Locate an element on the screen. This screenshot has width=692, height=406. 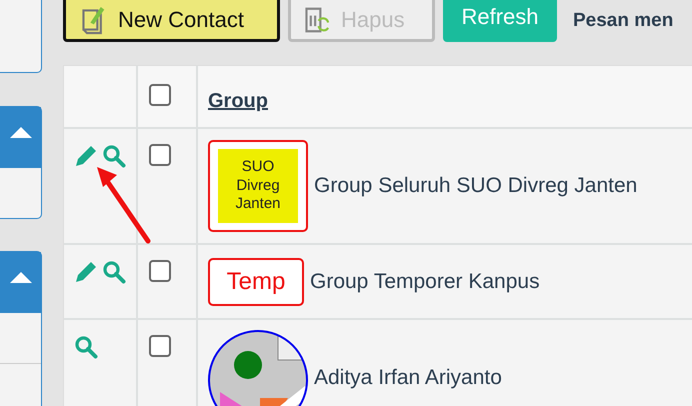
new-contact-button: New Contact is located at coordinates (171, 21).